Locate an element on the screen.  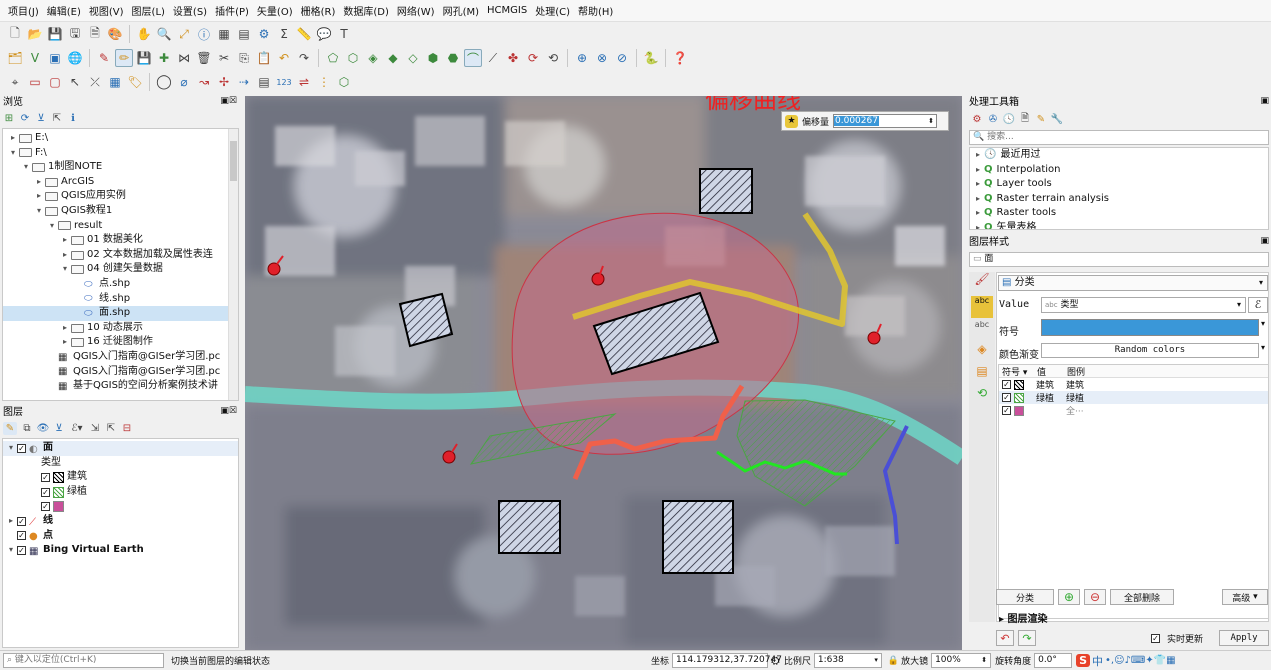
ime-tools-icon: •,☺♪⌨✦👕▦ is located at coordinates (1140, 660).